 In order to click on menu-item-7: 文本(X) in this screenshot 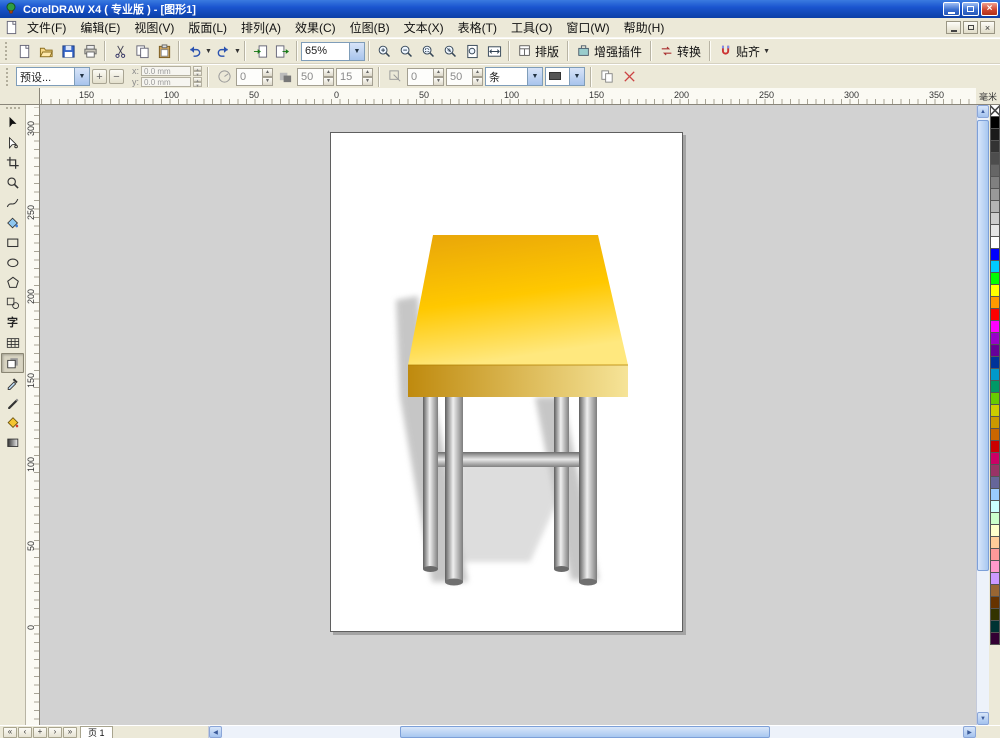, I will do `click(424, 27)`.